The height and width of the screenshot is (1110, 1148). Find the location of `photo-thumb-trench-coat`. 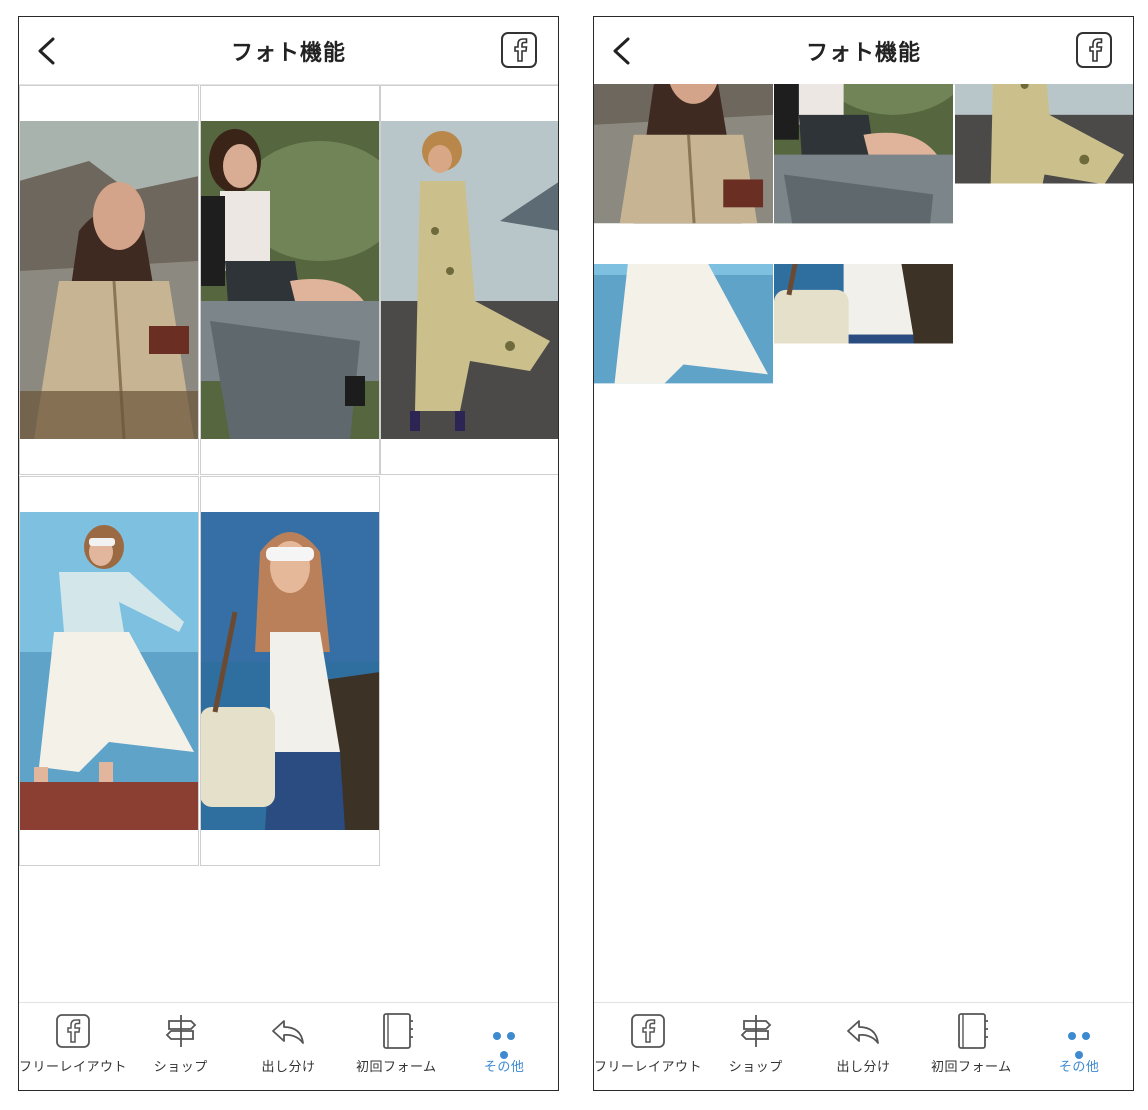

photo-thumb-trench-coat is located at coordinates (683, 173).